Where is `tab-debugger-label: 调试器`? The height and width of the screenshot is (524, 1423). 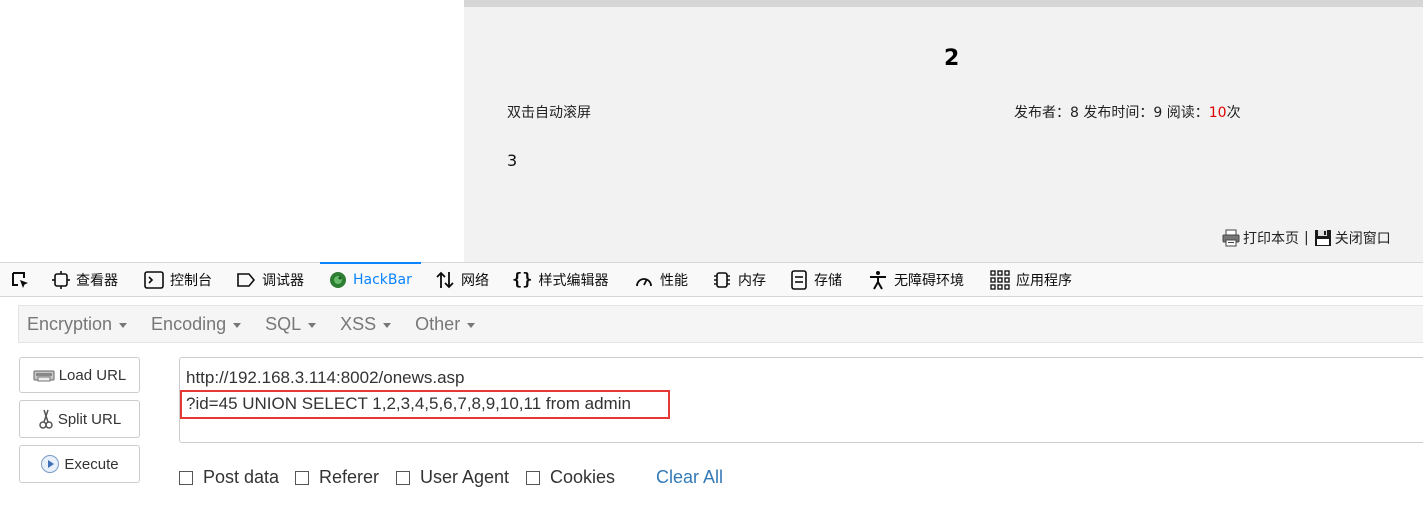 tab-debugger-label: 调试器 is located at coordinates (283, 281).